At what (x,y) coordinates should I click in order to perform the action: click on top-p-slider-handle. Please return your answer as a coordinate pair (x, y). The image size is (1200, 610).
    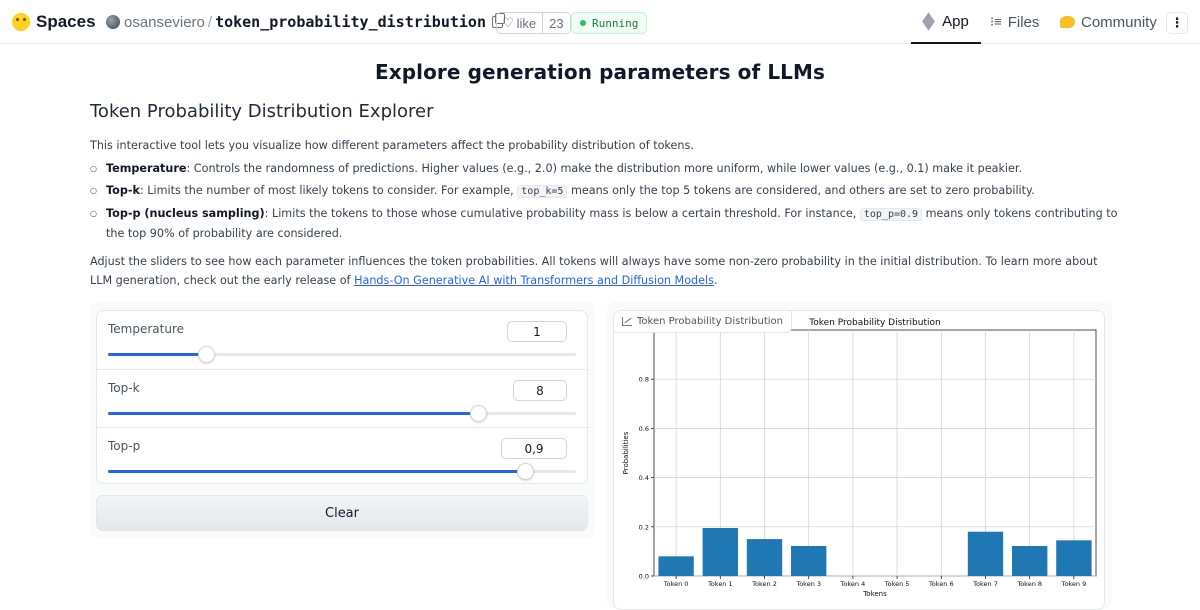
    Looking at the image, I should click on (525, 471).